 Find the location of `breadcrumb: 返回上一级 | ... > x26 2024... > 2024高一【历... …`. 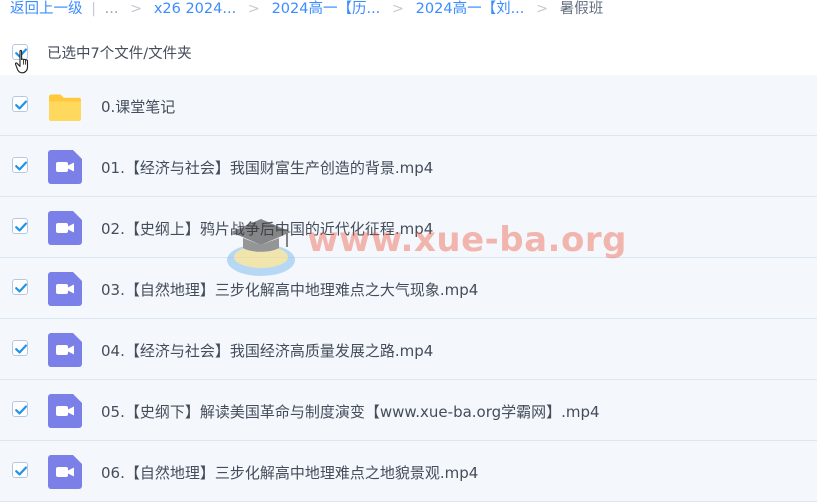

breadcrumb: 返回上一级 | ... > x26 2024... > 2024高一【历... … is located at coordinates (306, 10).